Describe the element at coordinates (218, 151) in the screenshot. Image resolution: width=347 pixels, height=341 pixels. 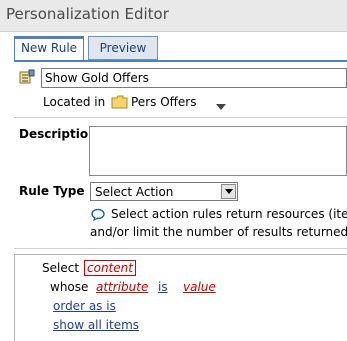
I see `description-textarea` at that location.